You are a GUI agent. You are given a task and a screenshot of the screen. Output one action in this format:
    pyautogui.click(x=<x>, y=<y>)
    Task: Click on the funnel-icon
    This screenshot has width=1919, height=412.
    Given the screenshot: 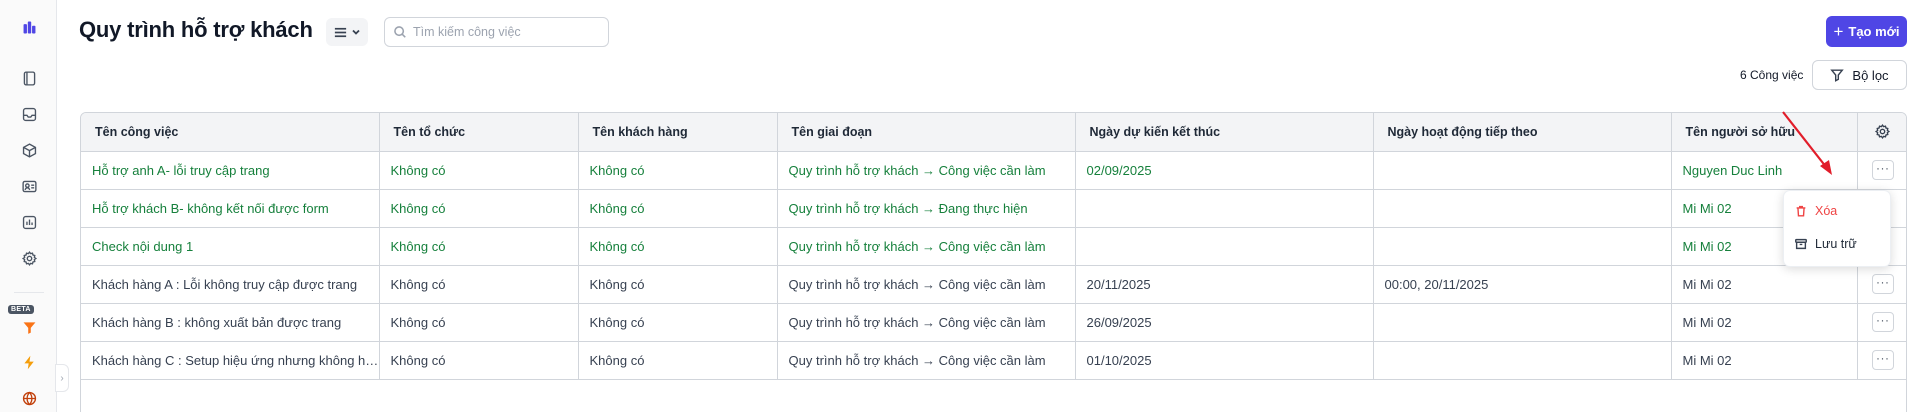 What is the action you would take?
    pyautogui.click(x=29, y=327)
    